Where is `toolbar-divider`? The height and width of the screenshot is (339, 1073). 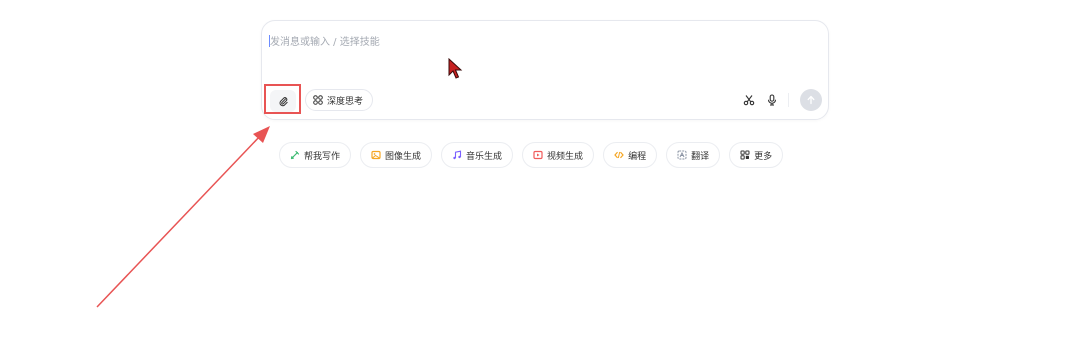 toolbar-divider is located at coordinates (788, 100).